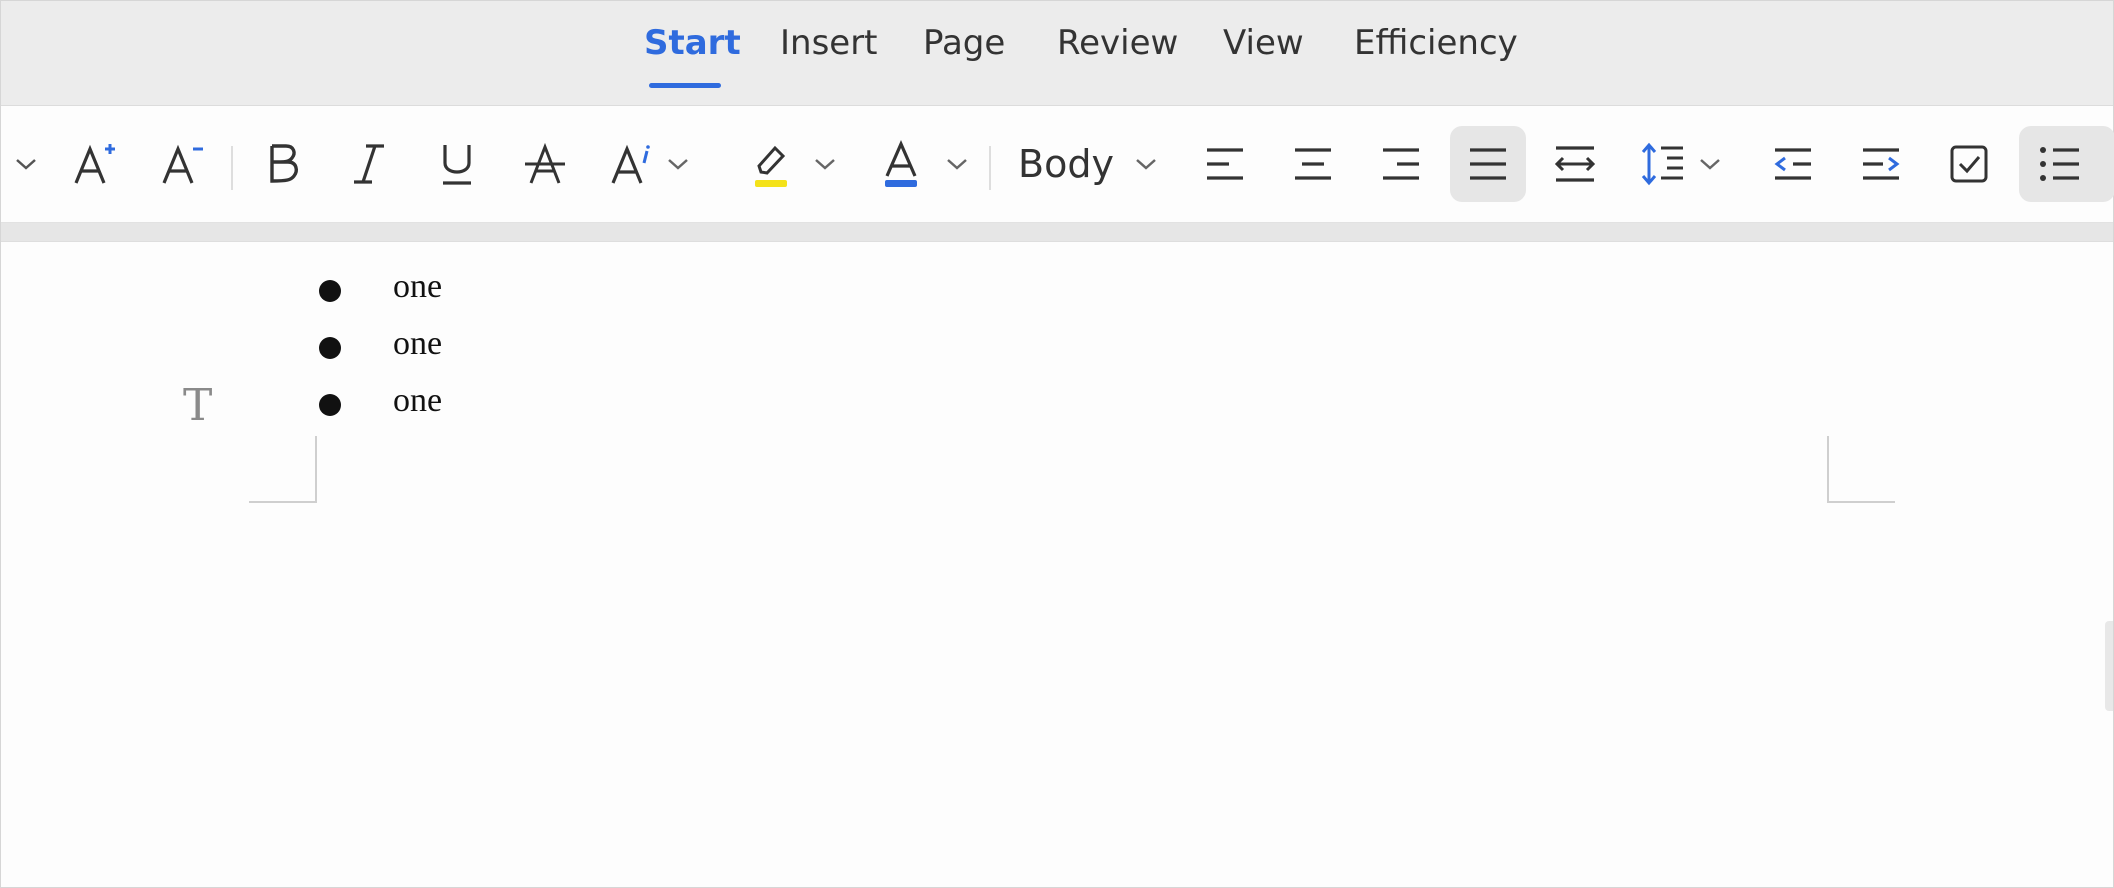 The height and width of the screenshot is (888, 2114). Describe the element at coordinates (1881, 164) in the screenshot. I see `increase-indent-icon` at that location.